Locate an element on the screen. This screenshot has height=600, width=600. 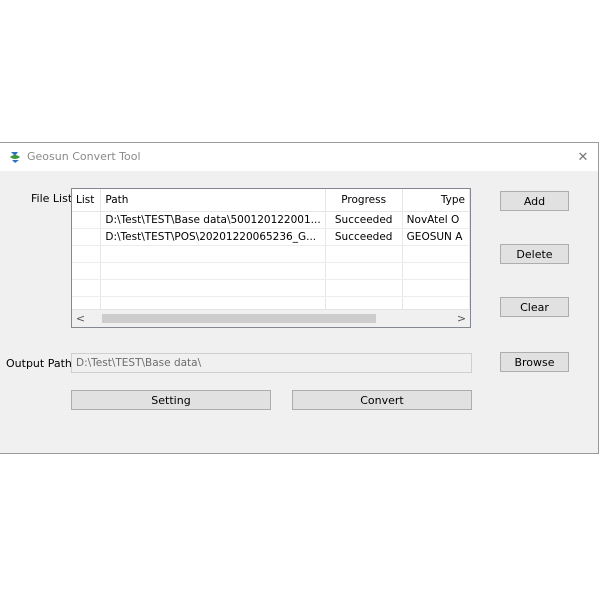
column-header-list: List is located at coordinates (87, 200).